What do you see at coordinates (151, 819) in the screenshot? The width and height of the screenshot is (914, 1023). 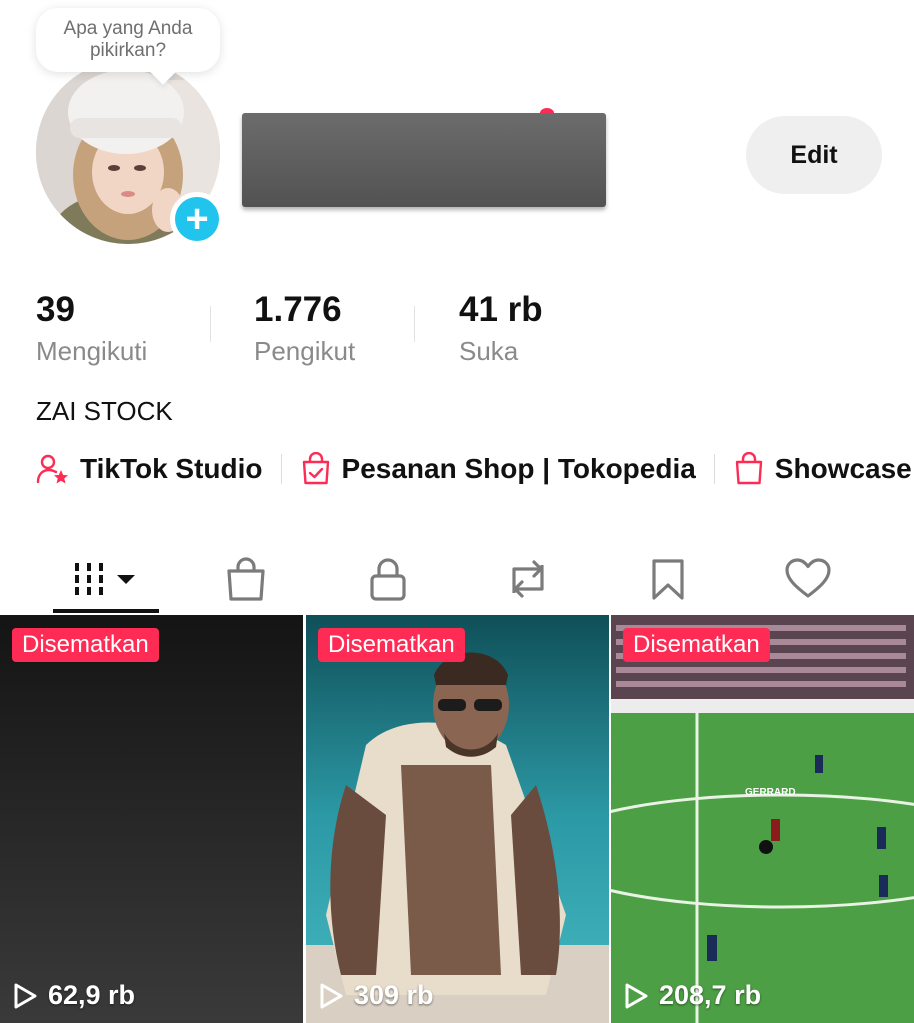 I see `video-thumbnail: Disematkan 62,9 rb` at bounding box center [151, 819].